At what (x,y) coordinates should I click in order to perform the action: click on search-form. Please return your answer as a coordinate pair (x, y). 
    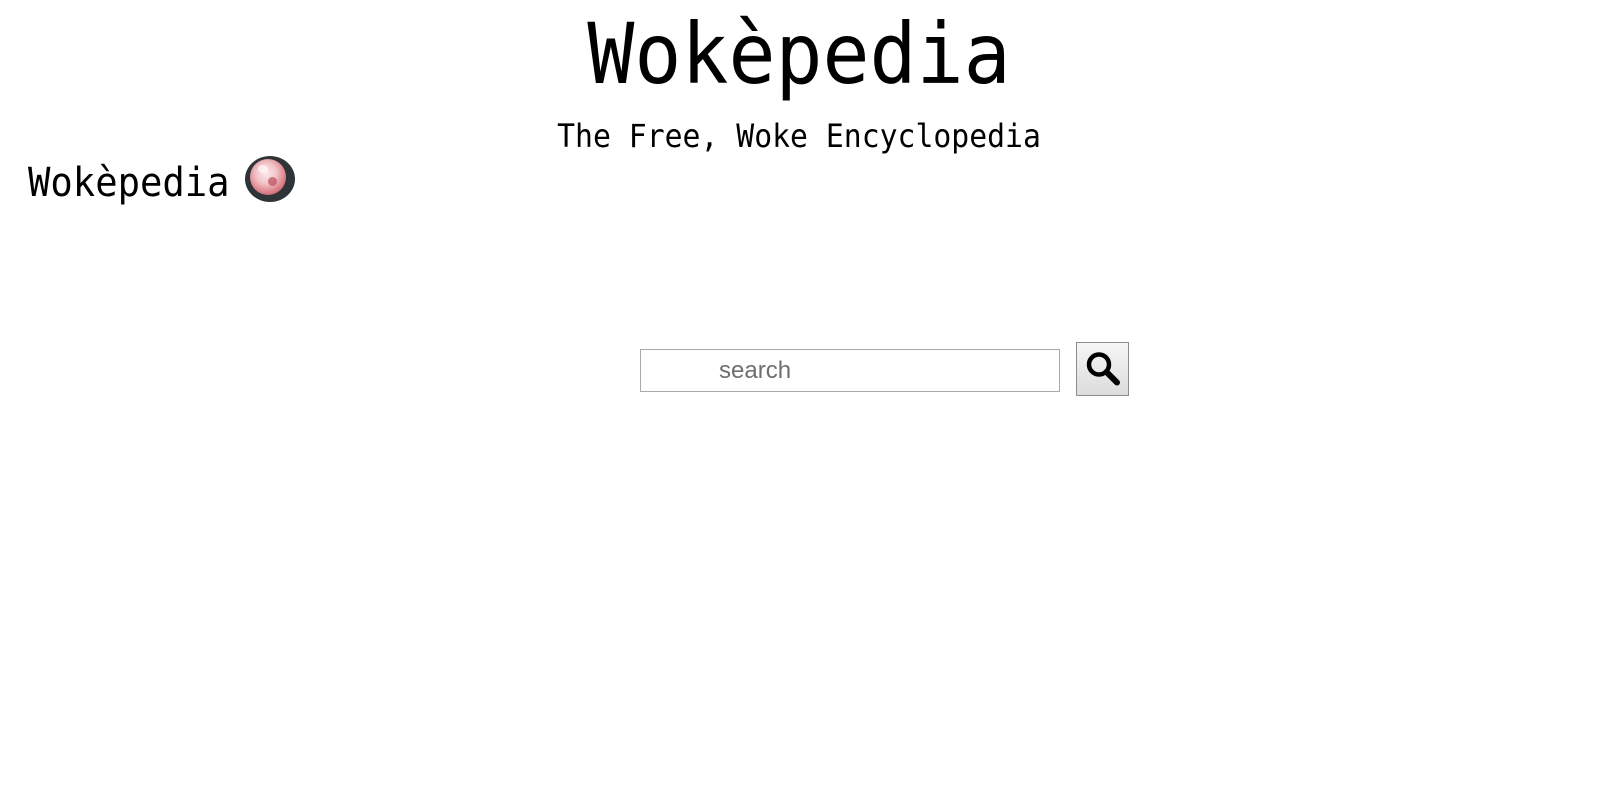
    Looking at the image, I should click on (885, 369).